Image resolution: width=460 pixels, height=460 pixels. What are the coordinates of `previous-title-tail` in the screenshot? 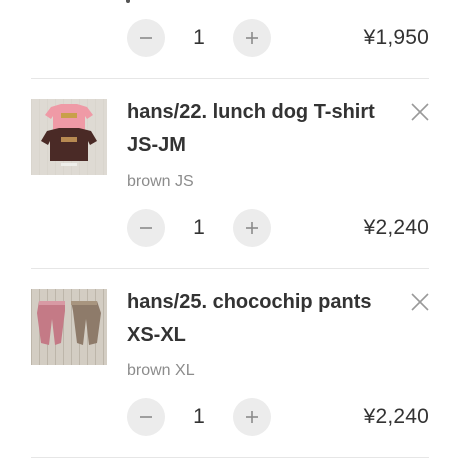 It's located at (128, 1).